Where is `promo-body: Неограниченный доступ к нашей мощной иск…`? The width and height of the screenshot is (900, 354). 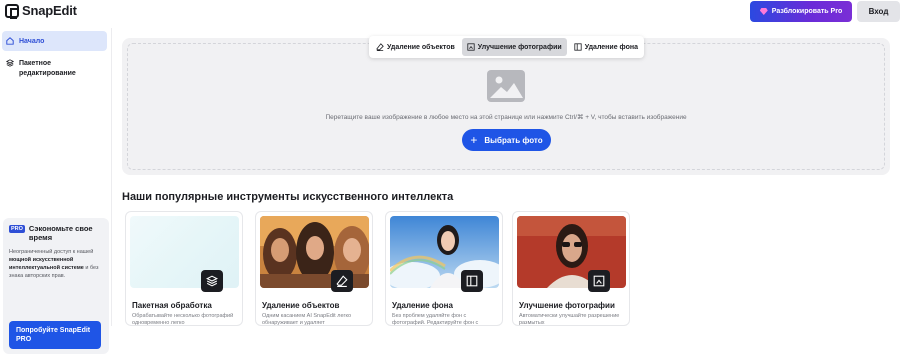
promo-body: Неограниченный доступ к нашей мощной иск… is located at coordinates (54, 264).